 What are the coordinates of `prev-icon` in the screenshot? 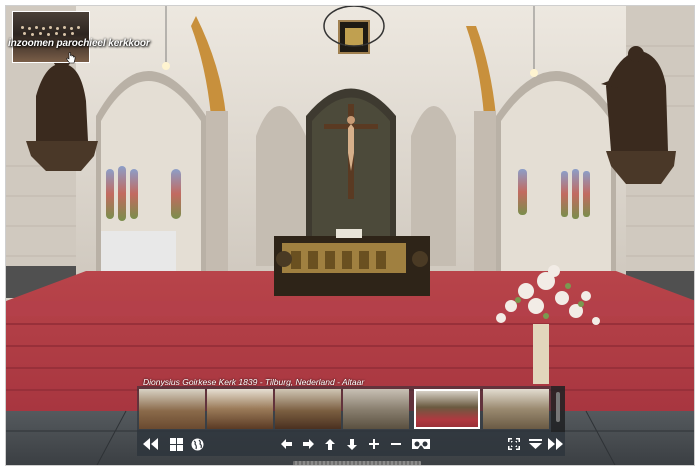 It's located at (150, 444).